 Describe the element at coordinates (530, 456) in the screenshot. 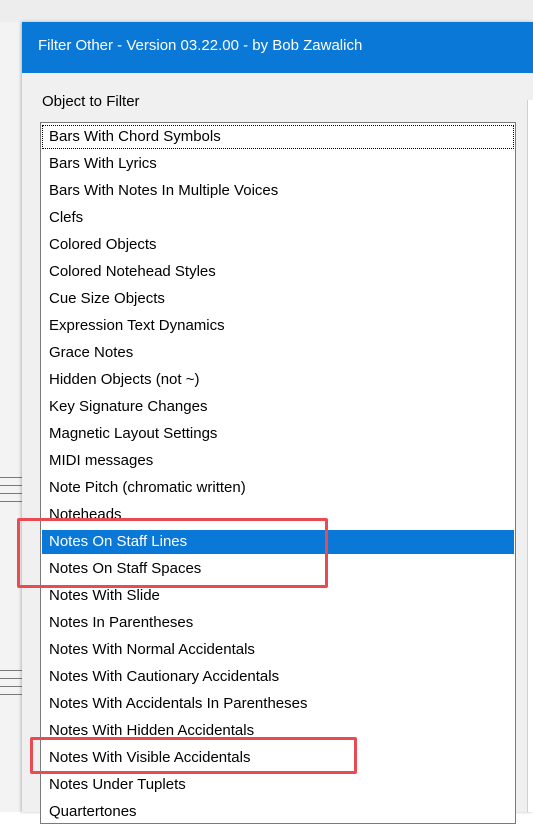

I see `options-panel` at that location.